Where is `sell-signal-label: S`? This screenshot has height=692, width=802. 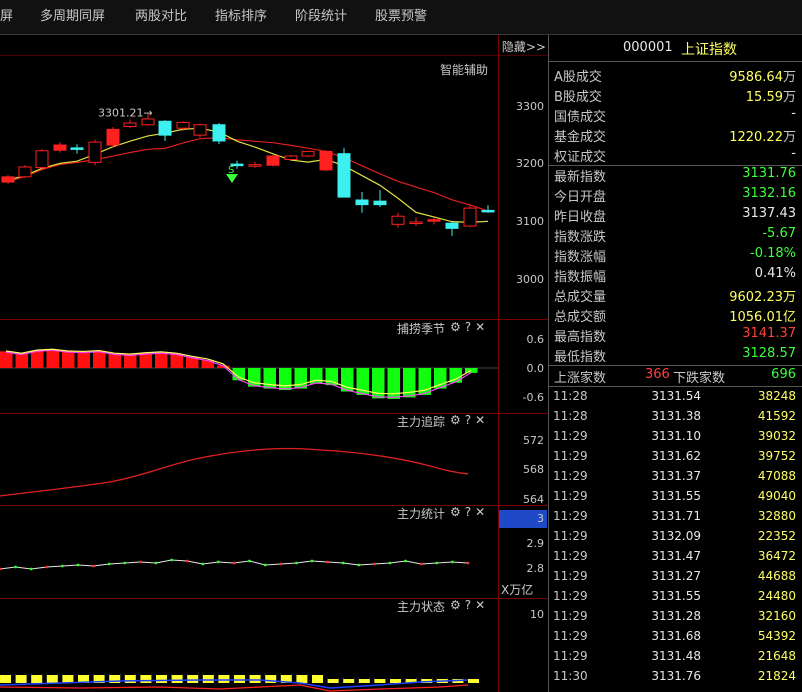 sell-signal-label: S is located at coordinates (231, 170).